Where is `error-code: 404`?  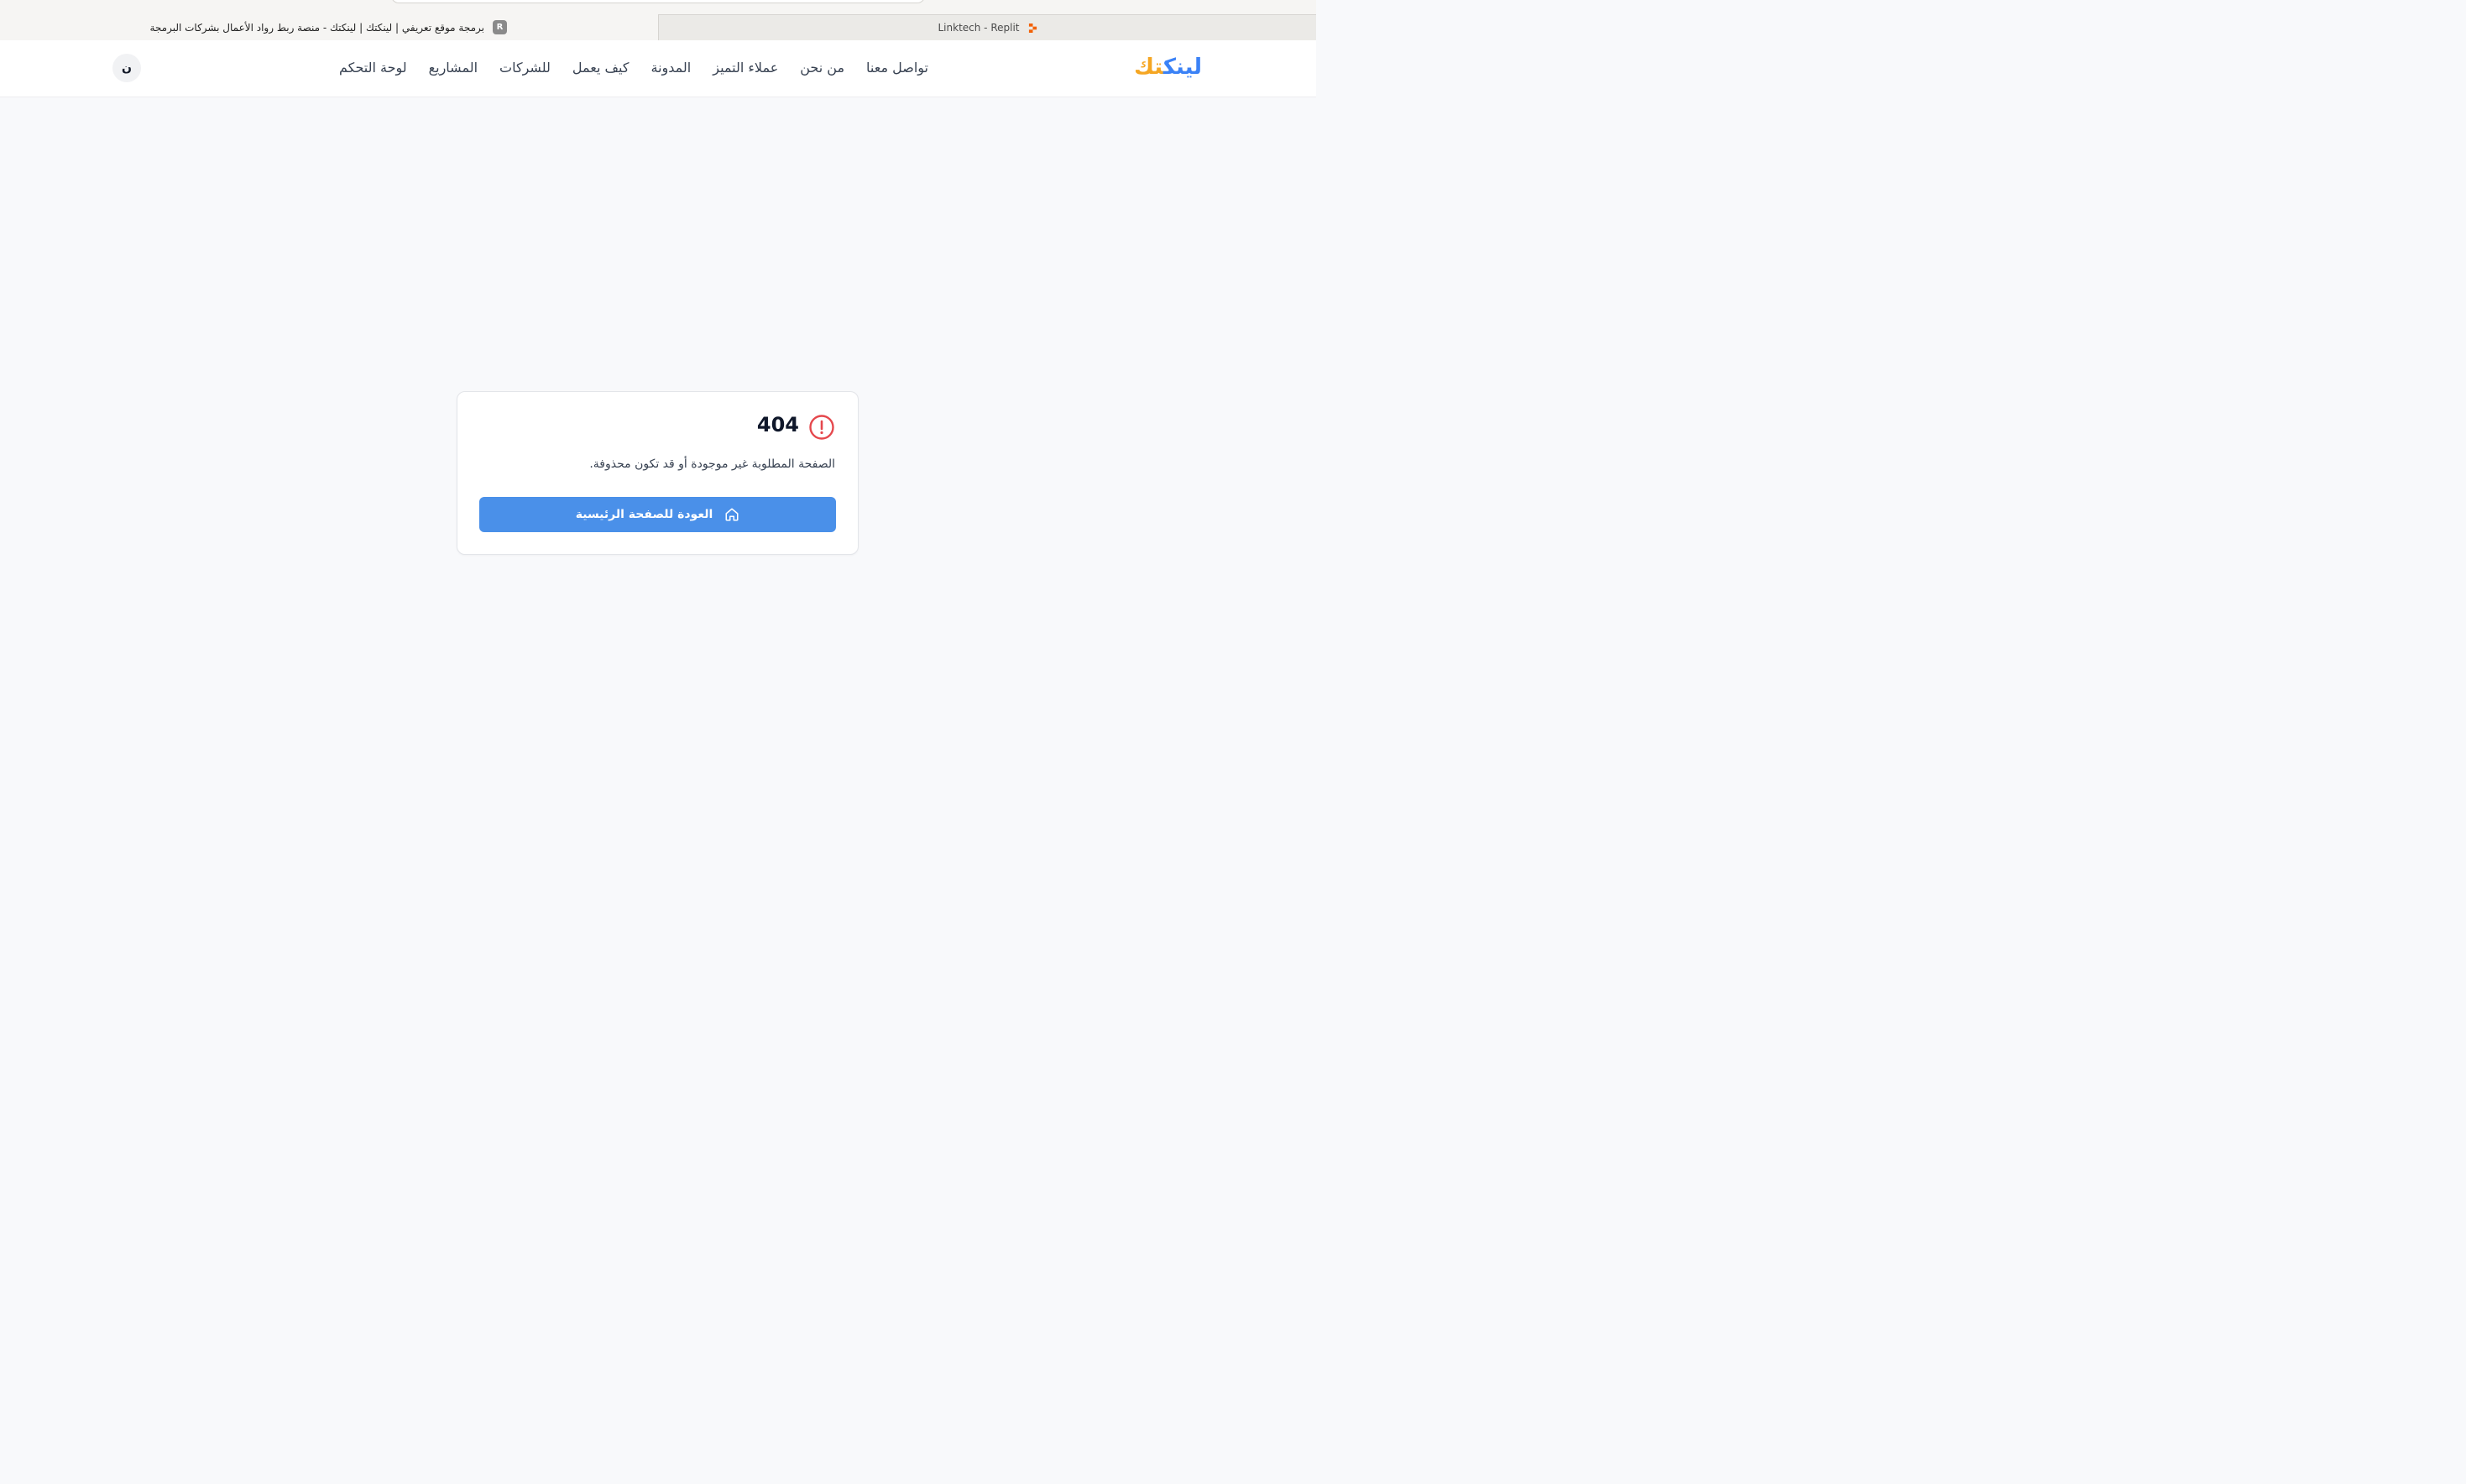
error-code: 404 is located at coordinates (778, 424).